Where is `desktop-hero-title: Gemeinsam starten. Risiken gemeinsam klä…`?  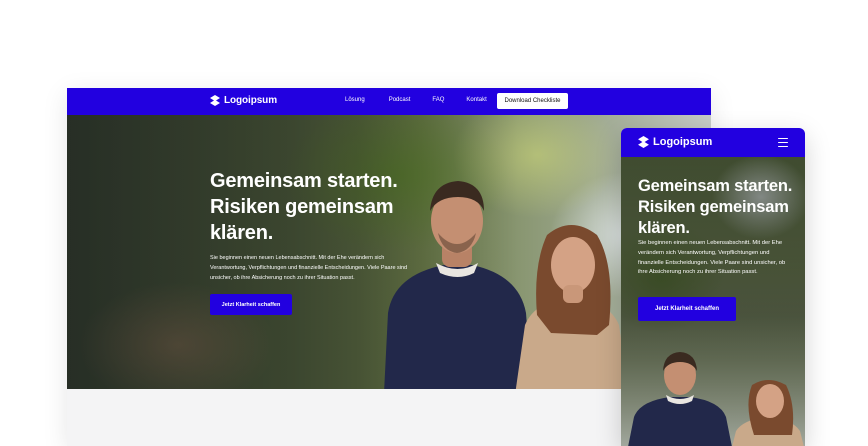
desktop-hero-title: Gemeinsam starten. Risiken gemeinsam klä… is located at coordinates (304, 207).